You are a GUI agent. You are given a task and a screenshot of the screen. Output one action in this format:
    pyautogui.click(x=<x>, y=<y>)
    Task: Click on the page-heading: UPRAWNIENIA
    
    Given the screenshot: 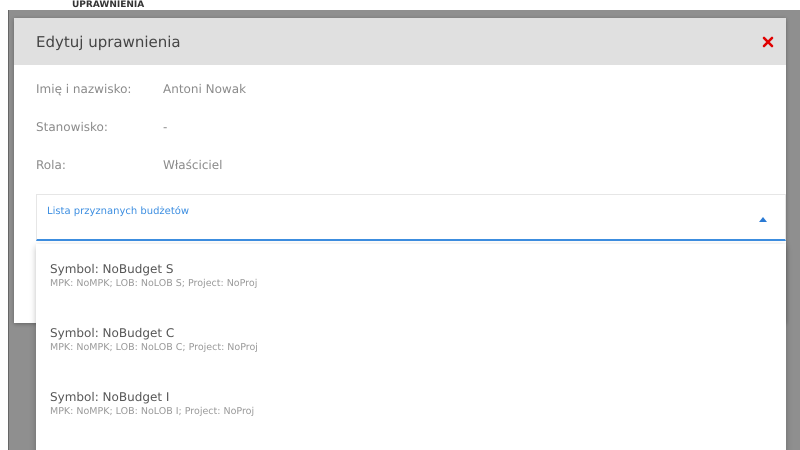 What is the action you would take?
    pyautogui.click(x=108, y=5)
    